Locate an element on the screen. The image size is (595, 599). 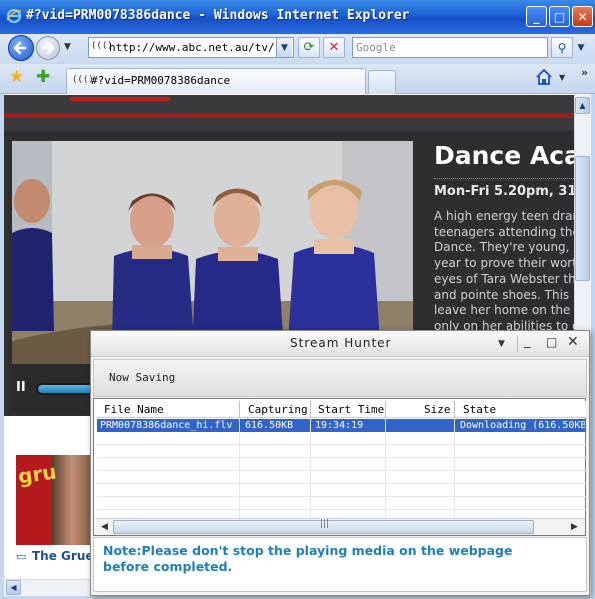
cell-file-name: PRM0078386dance_hi.flv is located at coordinates (166, 425).